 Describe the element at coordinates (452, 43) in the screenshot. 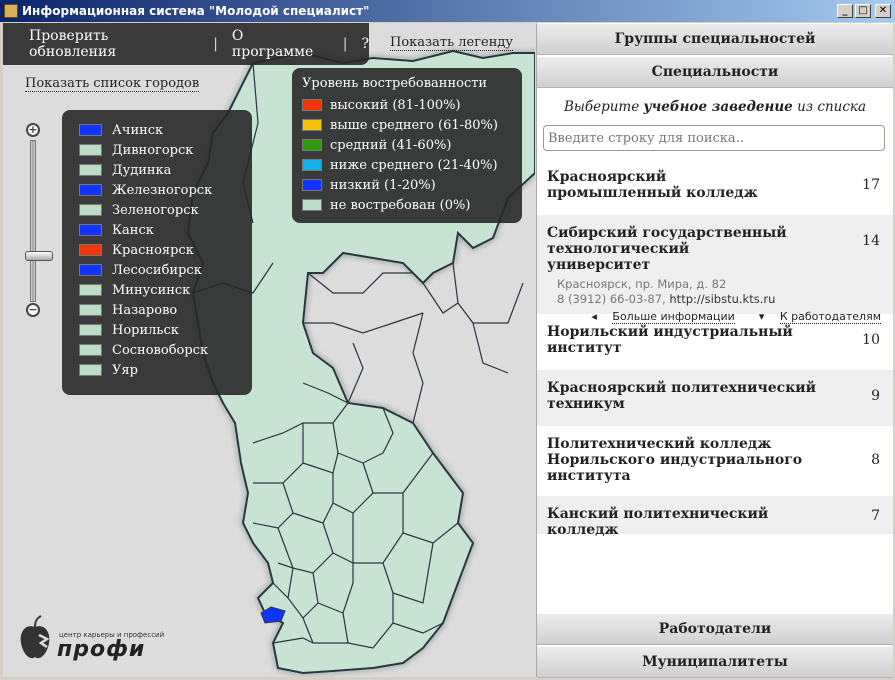

I see `show-legend-link: Показать легенду` at that location.